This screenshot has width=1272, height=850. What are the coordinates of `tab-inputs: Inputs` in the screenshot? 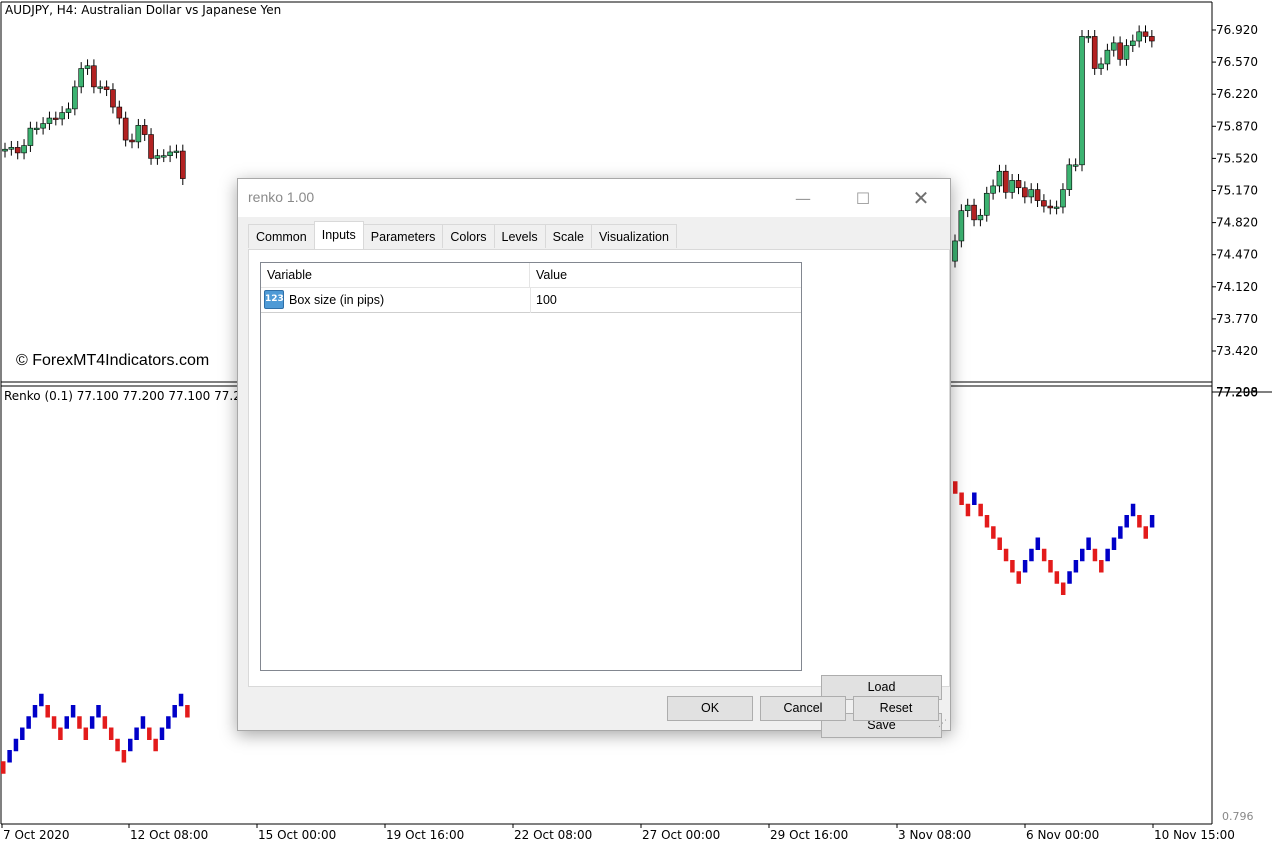 It's located at (338, 235).